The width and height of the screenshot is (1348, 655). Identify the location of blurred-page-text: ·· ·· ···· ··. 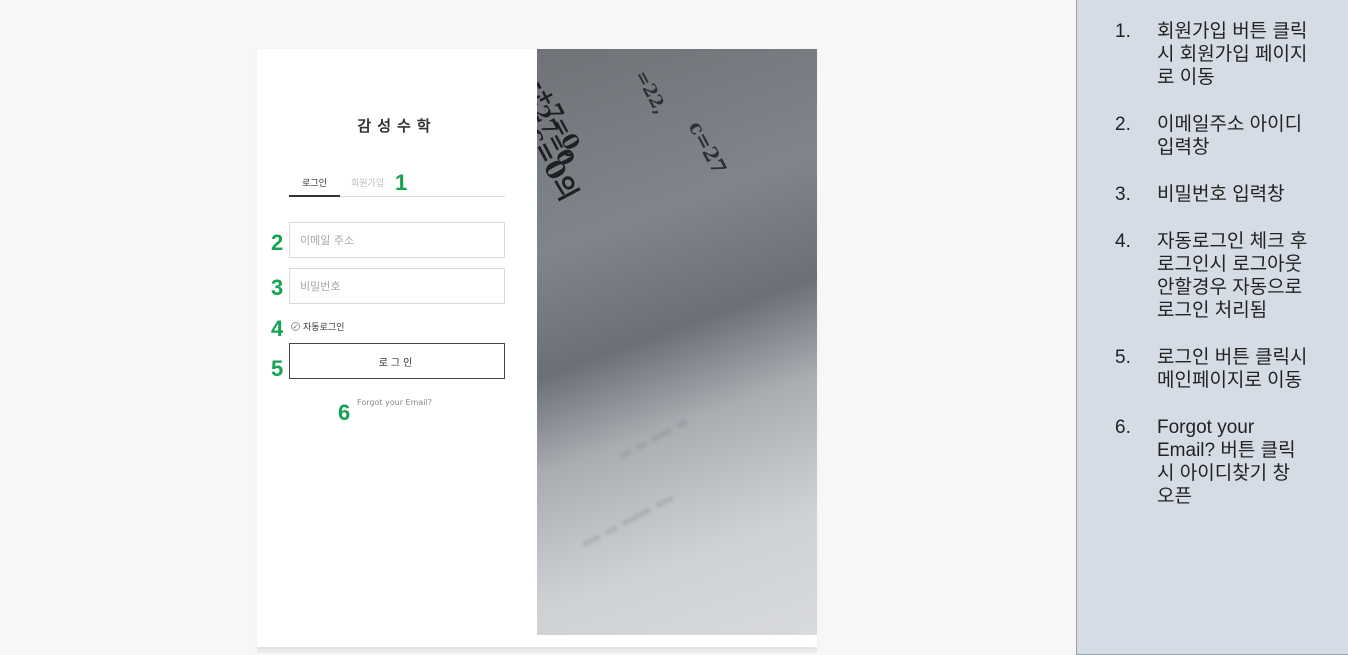
(654, 439).